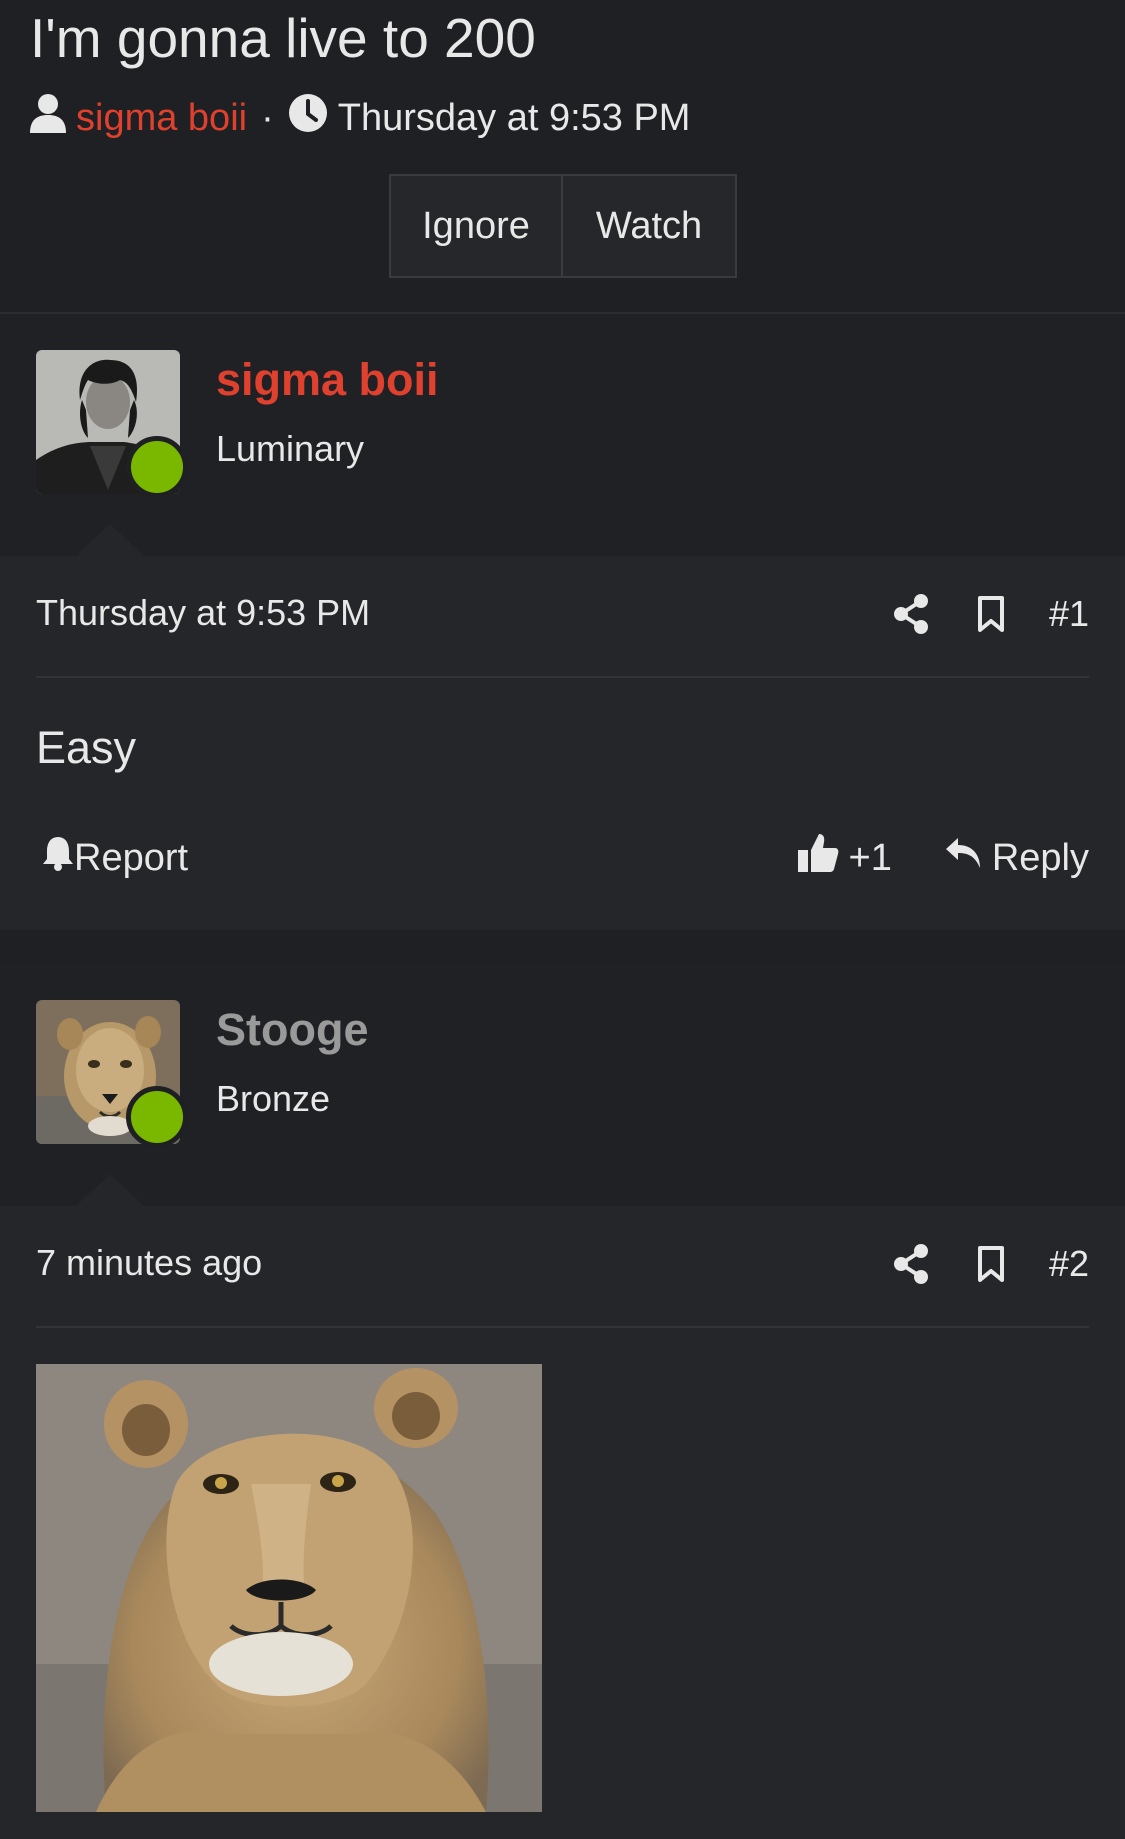 The width and height of the screenshot is (1125, 1839). Describe the element at coordinates (562, 1085) in the screenshot. I see `post-user-block: Stooge Bronze` at that location.